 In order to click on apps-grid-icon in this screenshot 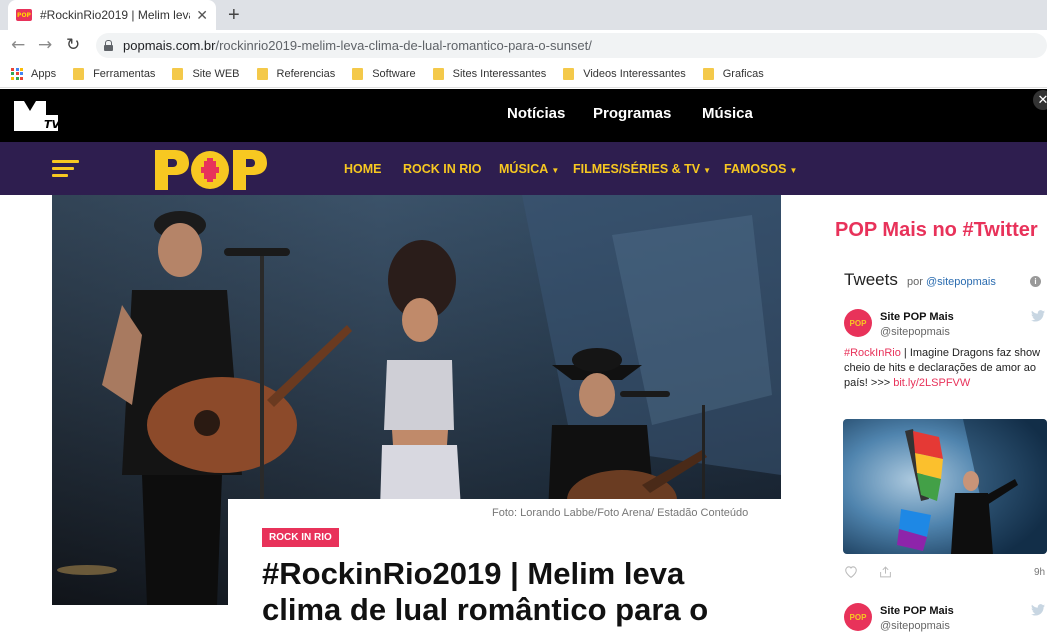, I will do `click(17, 73)`.